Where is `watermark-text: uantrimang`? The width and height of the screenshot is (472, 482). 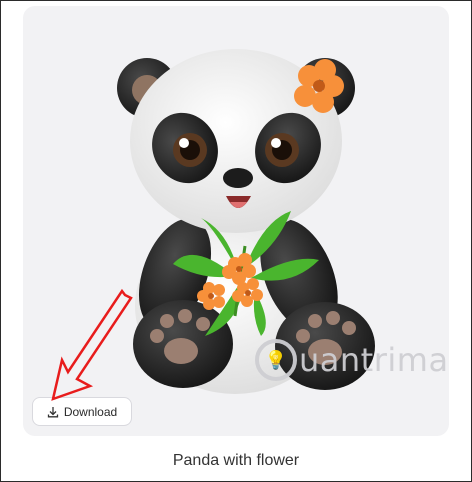
watermark-text: uantrimang is located at coordinates (374, 360).